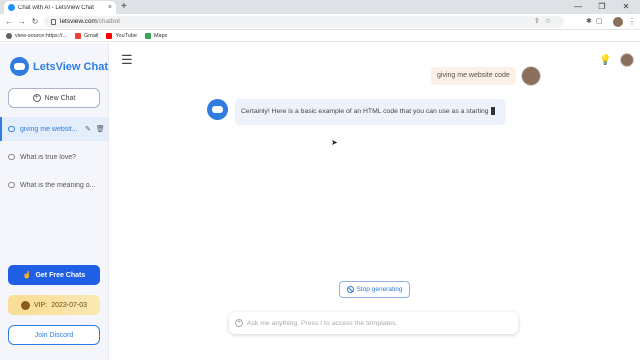 Image resolution: width=640 pixels, height=360 pixels. Describe the element at coordinates (60, 98) in the screenshot. I see `new-chat-label: New Chat` at that location.